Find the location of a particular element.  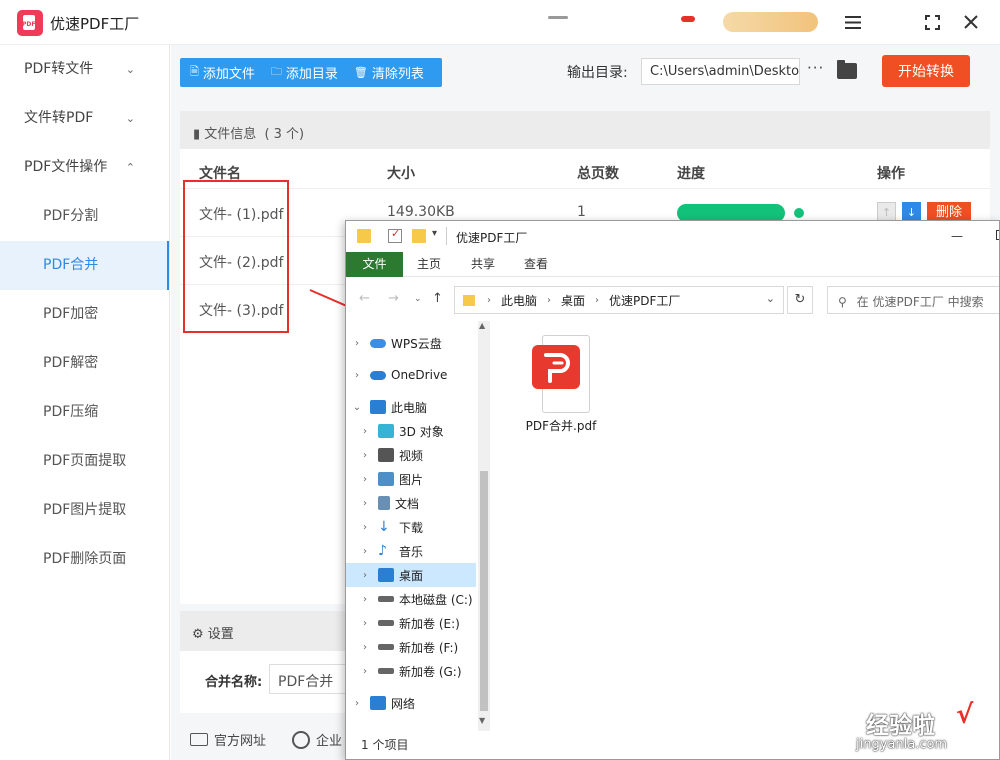

add-file-button: 🗎 添加文件 is located at coordinates (222, 72).